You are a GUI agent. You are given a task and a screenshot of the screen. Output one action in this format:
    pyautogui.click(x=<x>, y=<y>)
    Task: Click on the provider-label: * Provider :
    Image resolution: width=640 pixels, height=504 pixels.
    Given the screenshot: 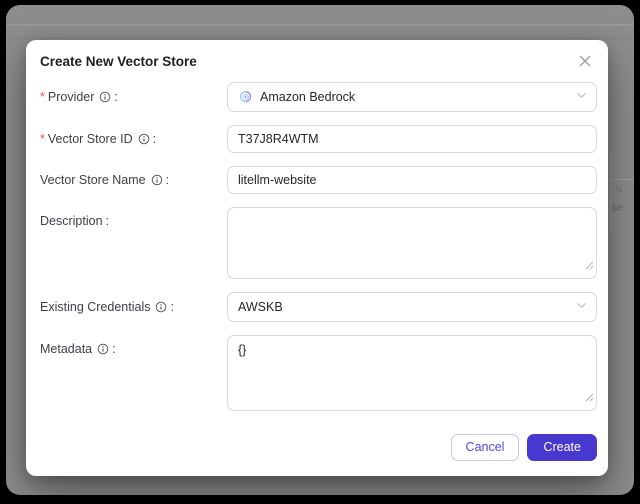 What is the action you would take?
    pyautogui.click(x=133, y=97)
    